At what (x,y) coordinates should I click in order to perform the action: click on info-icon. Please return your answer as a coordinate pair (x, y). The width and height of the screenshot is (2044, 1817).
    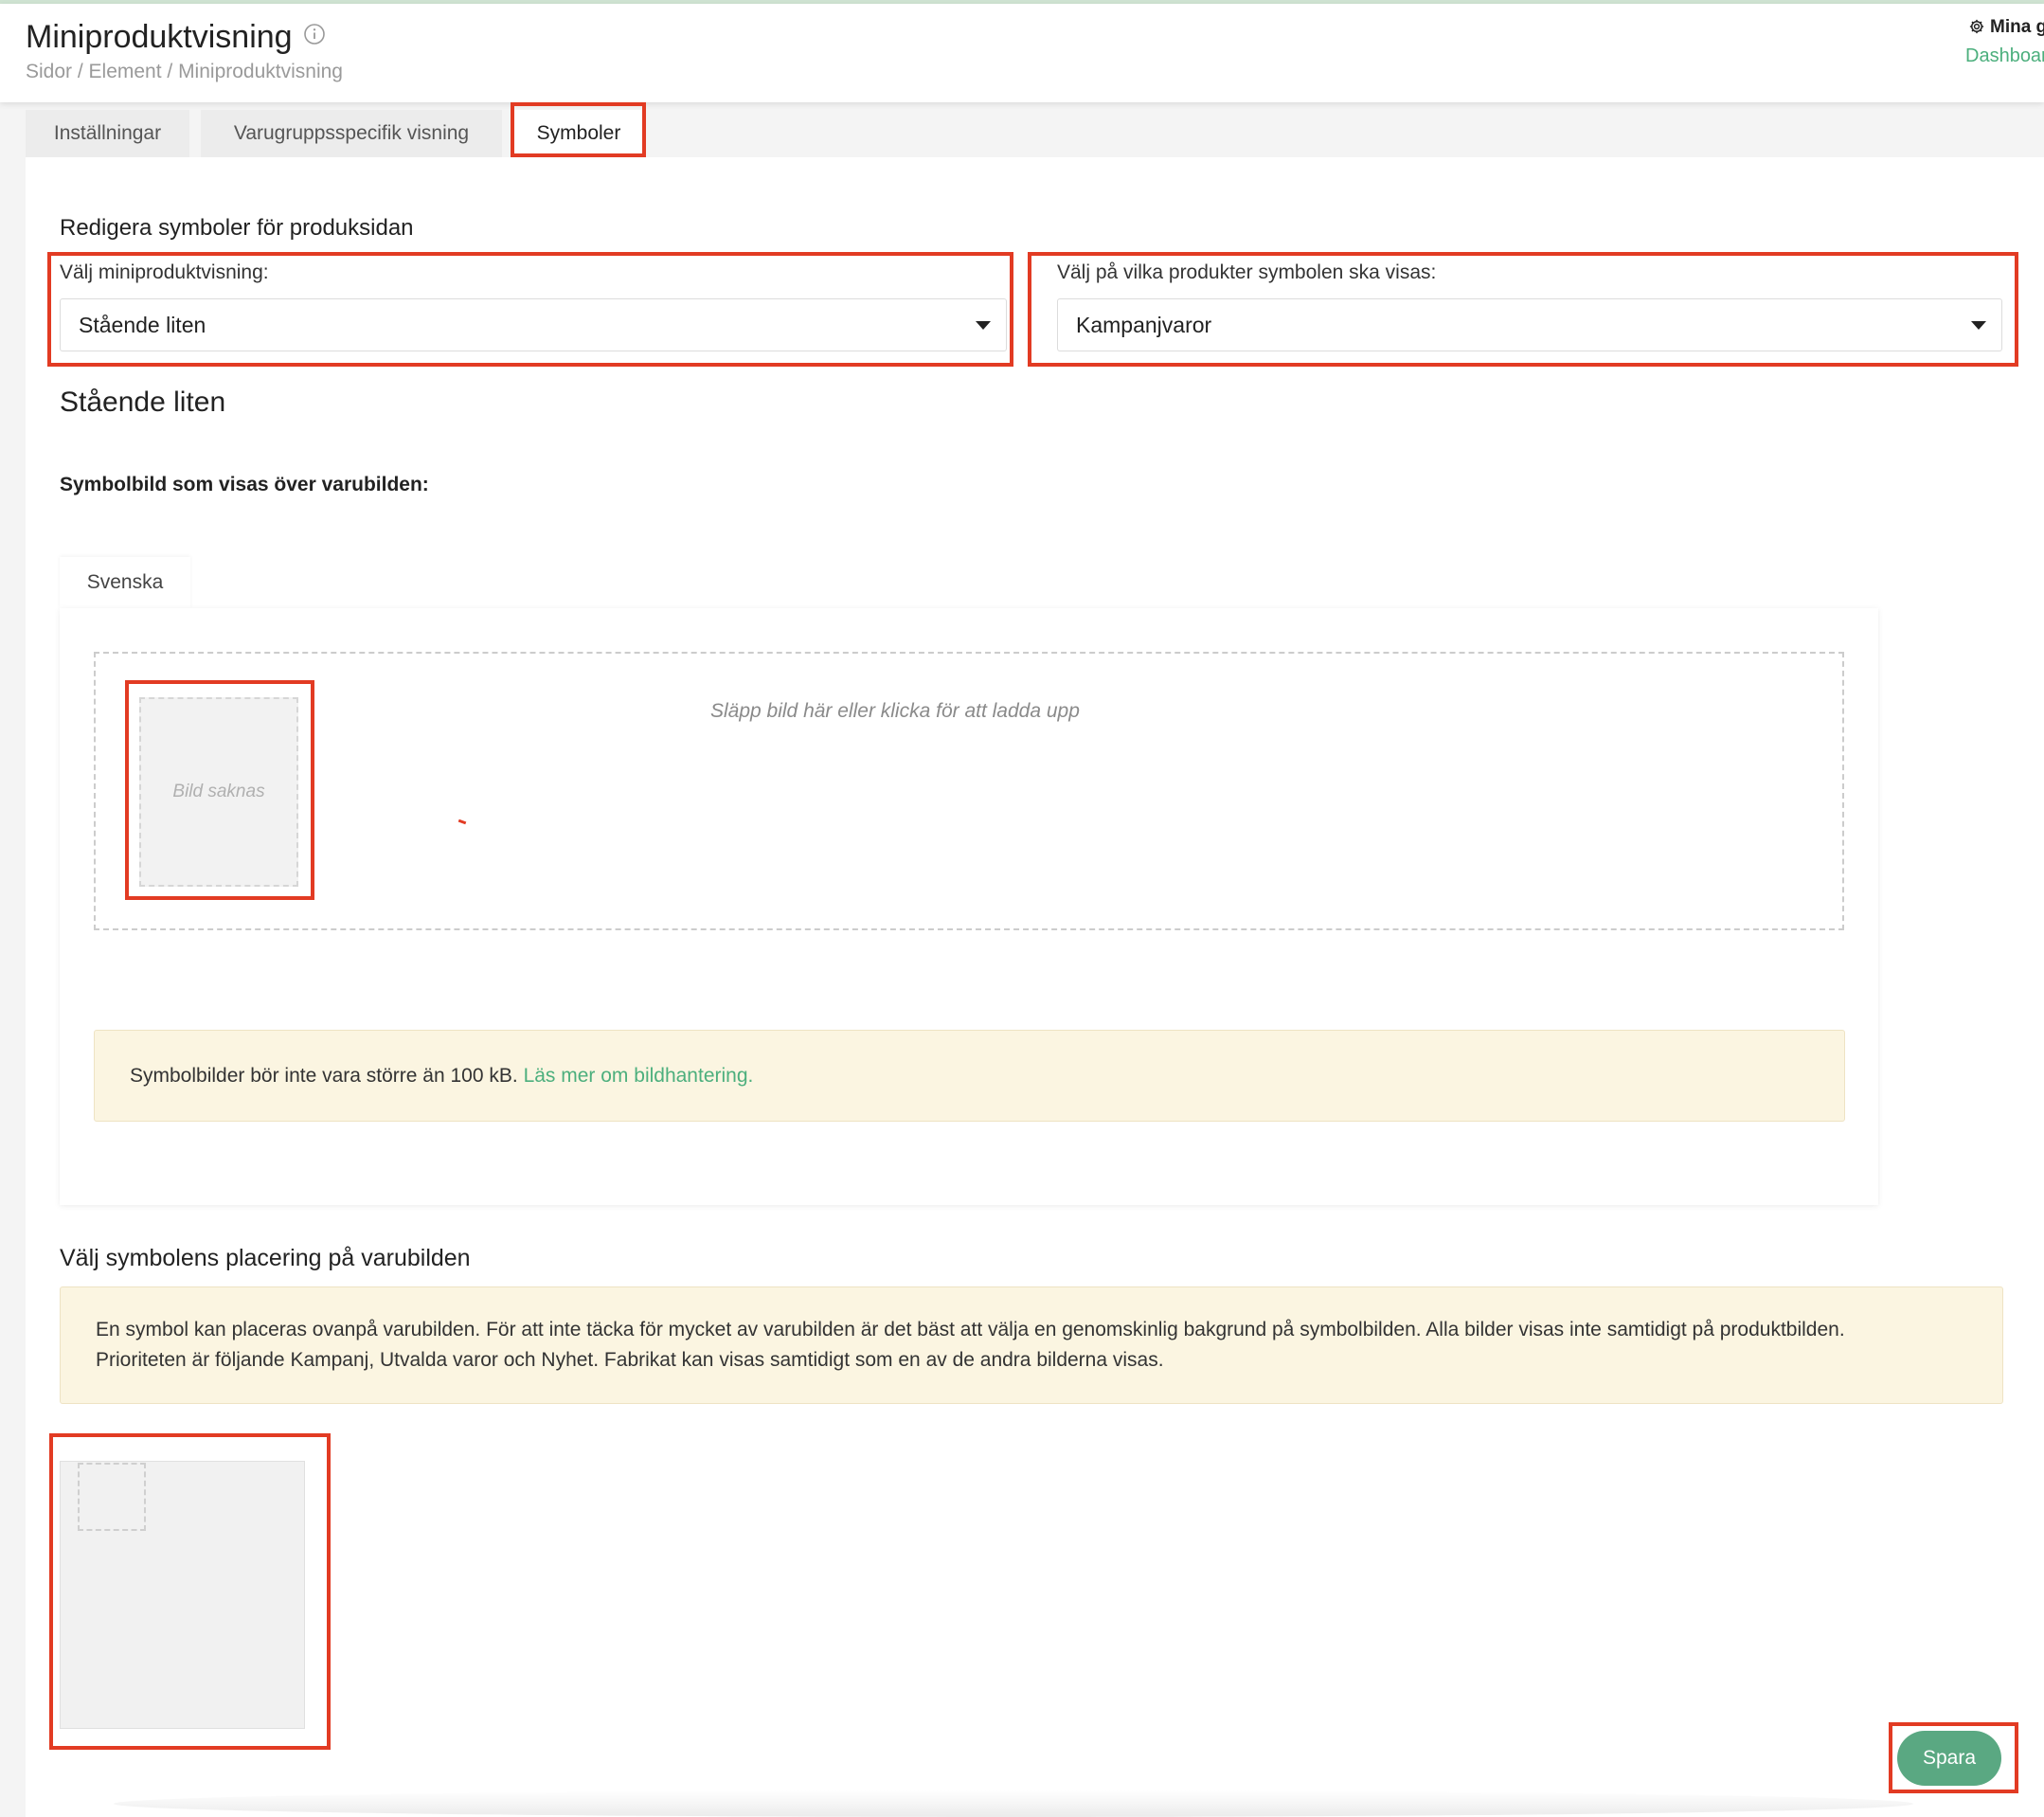
    Looking at the image, I should click on (314, 34).